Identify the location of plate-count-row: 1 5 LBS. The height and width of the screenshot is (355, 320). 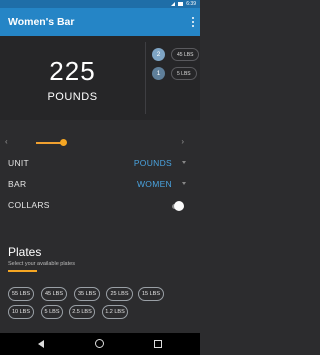
(174, 73).